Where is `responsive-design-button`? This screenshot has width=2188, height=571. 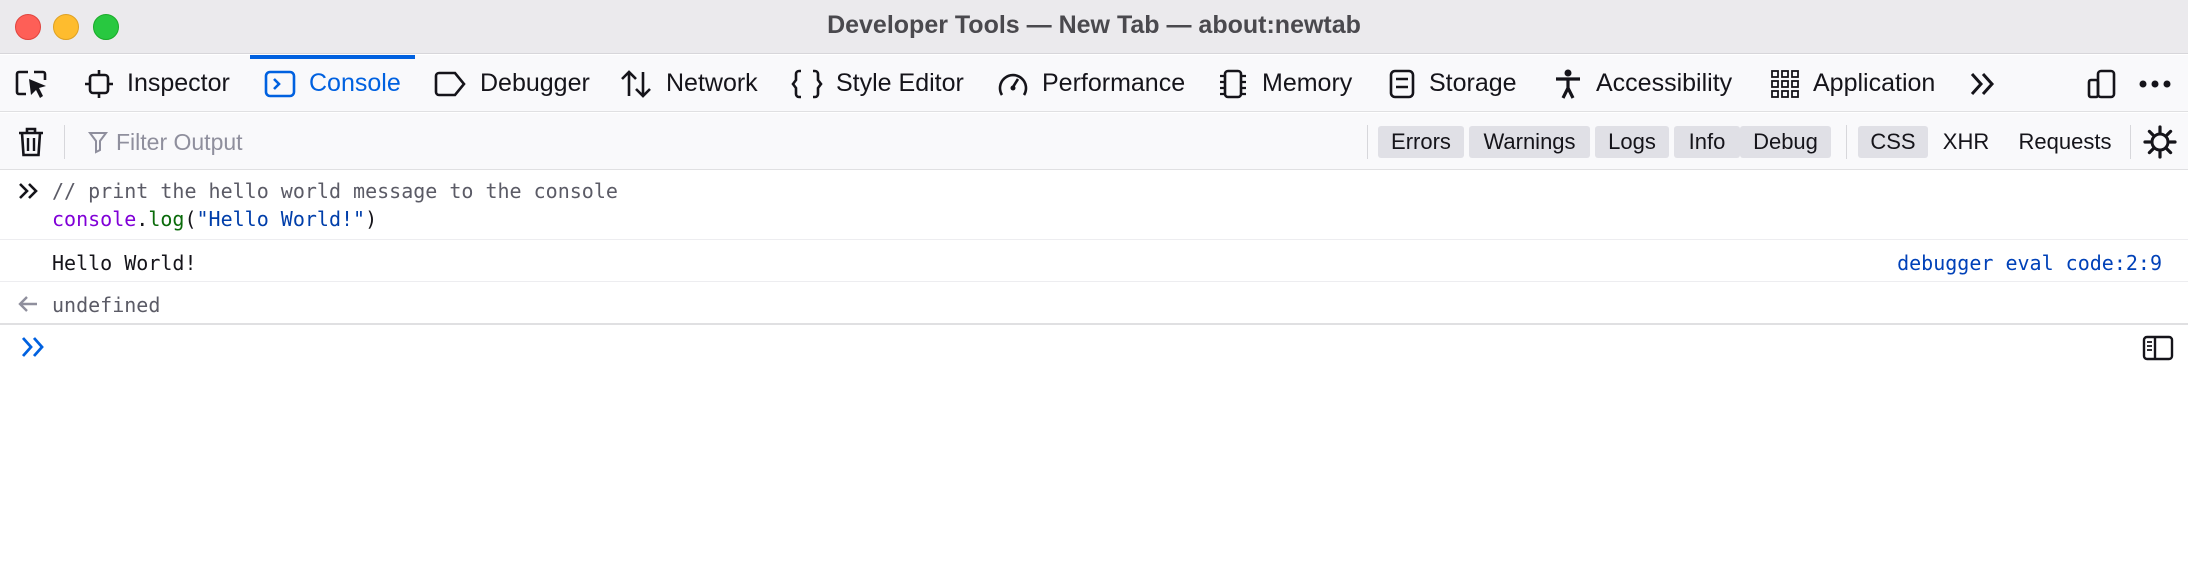 responsive-design-button is located at coordinates (2102, 83).